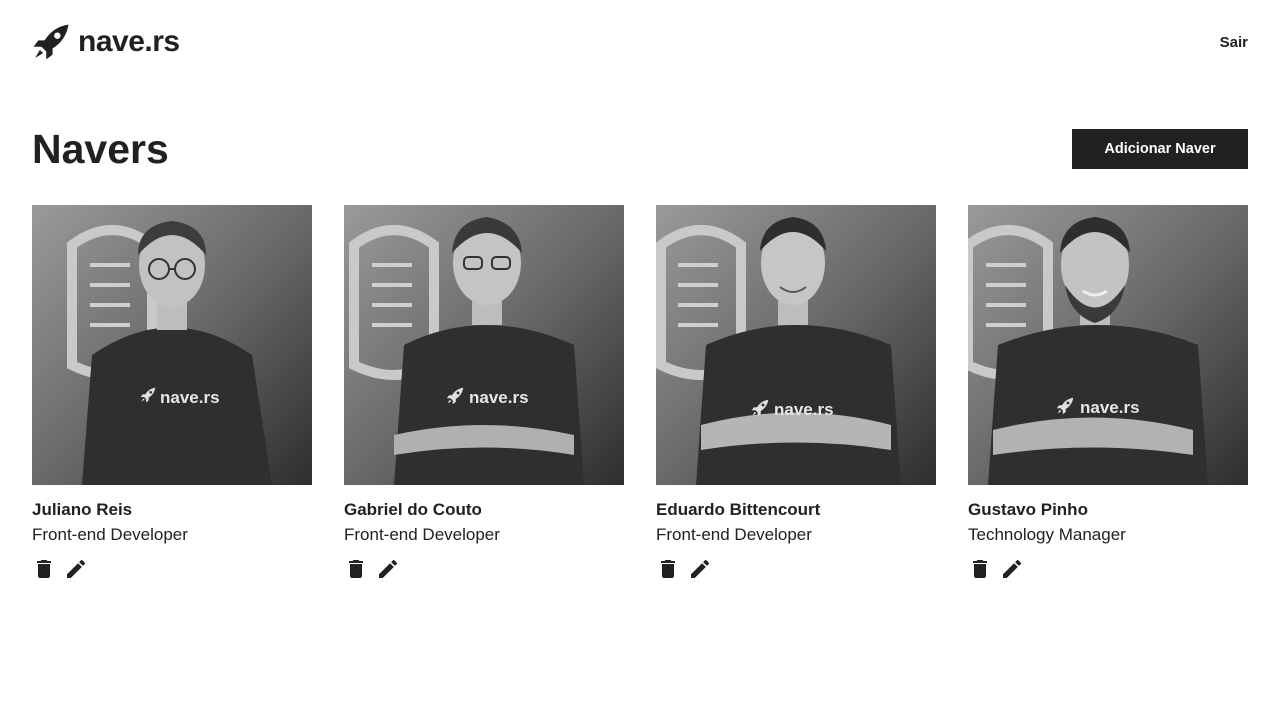  I want to click on logo: nave.rs, so click(106, 42).